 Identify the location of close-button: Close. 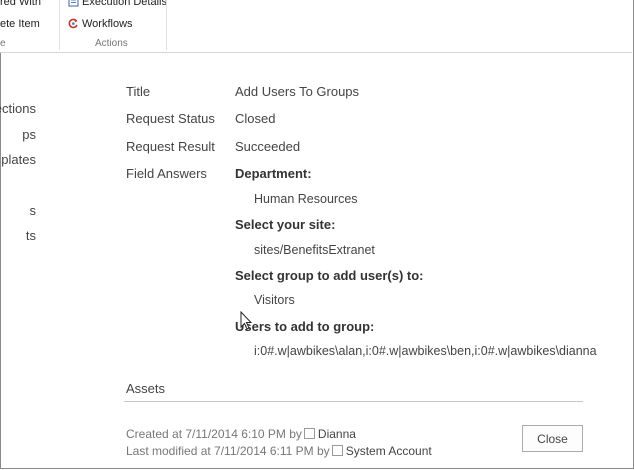
(552, 438).